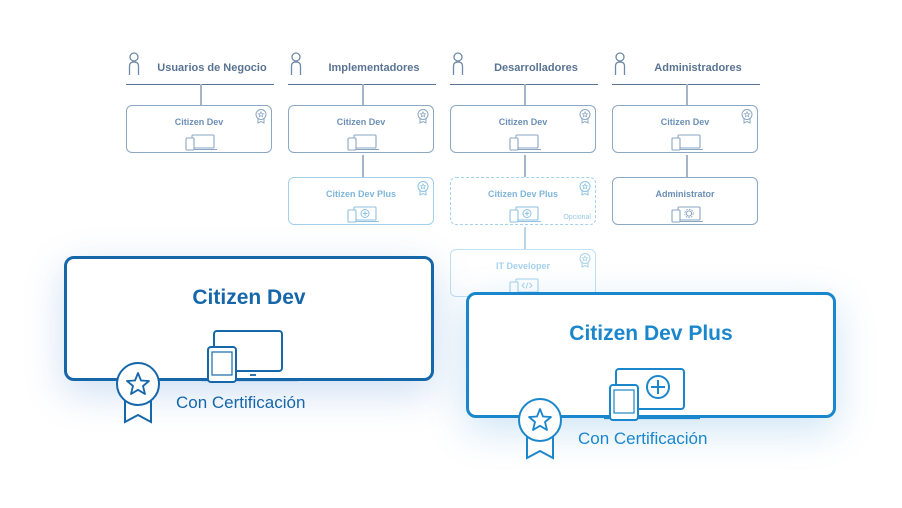  I want to click on column-header-label: Implementadores, so click(374, 68).